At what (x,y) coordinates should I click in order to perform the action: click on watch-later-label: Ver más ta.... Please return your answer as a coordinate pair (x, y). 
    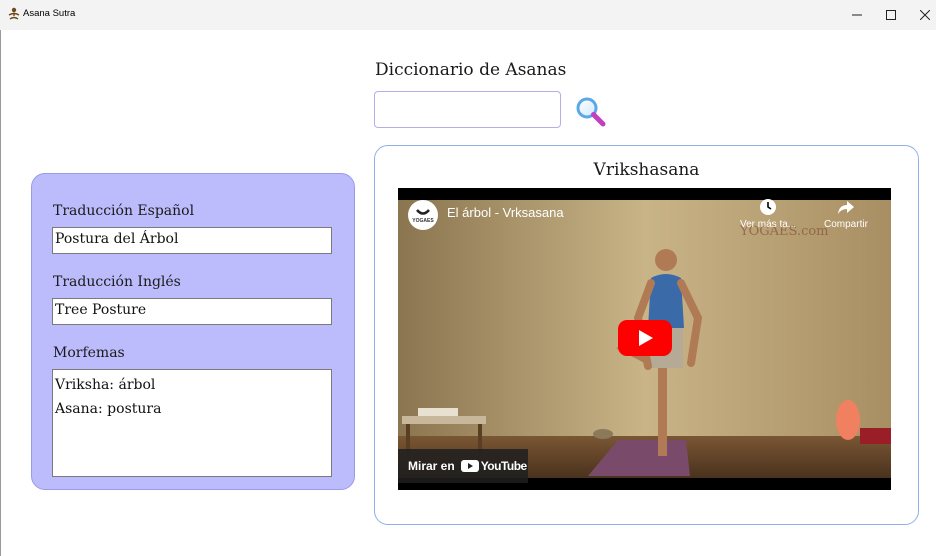
    Looking at the image, I should click on (768, 224).